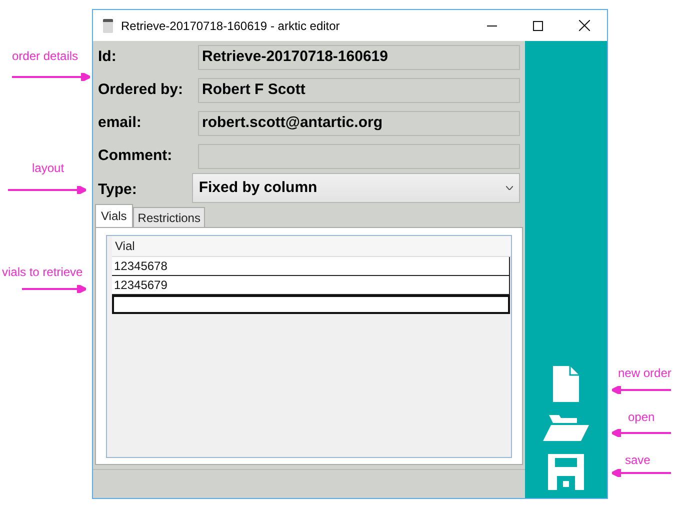 The height and width of the screenshot is (505, 688). What do you see at coordinates (114, 215) in the screenshot?
I see `tab: Vials` at bounding box center [114, 215].